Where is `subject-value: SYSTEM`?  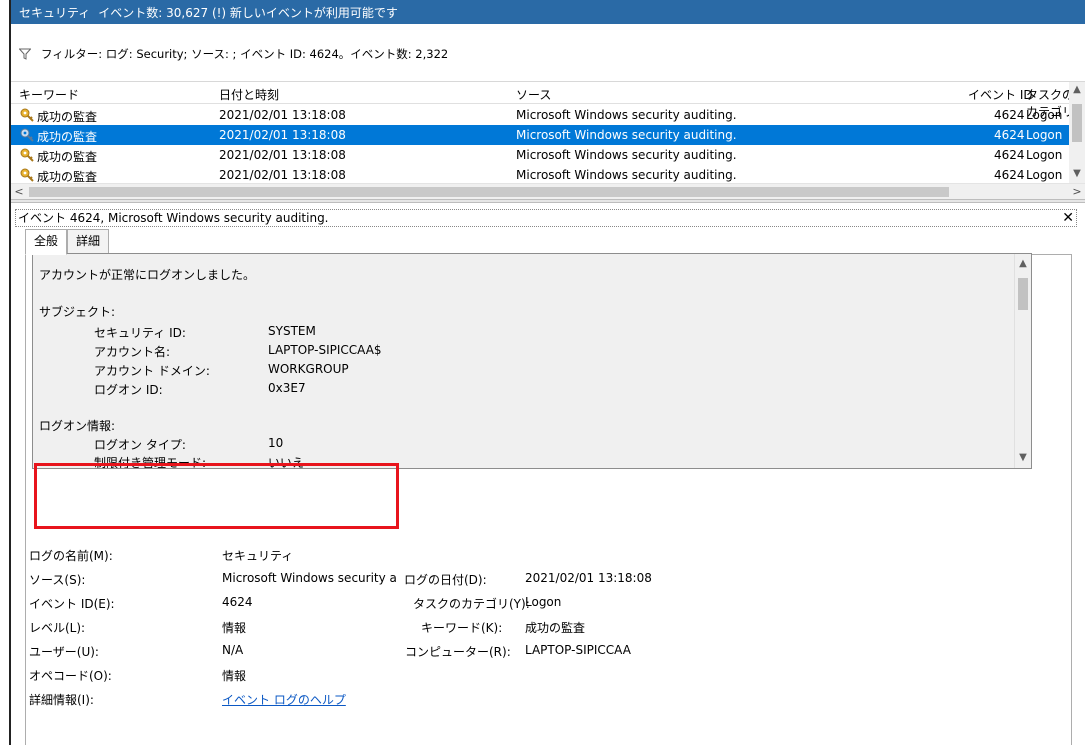 subject-value: SYSTEM is located at coordinates (292, 331).